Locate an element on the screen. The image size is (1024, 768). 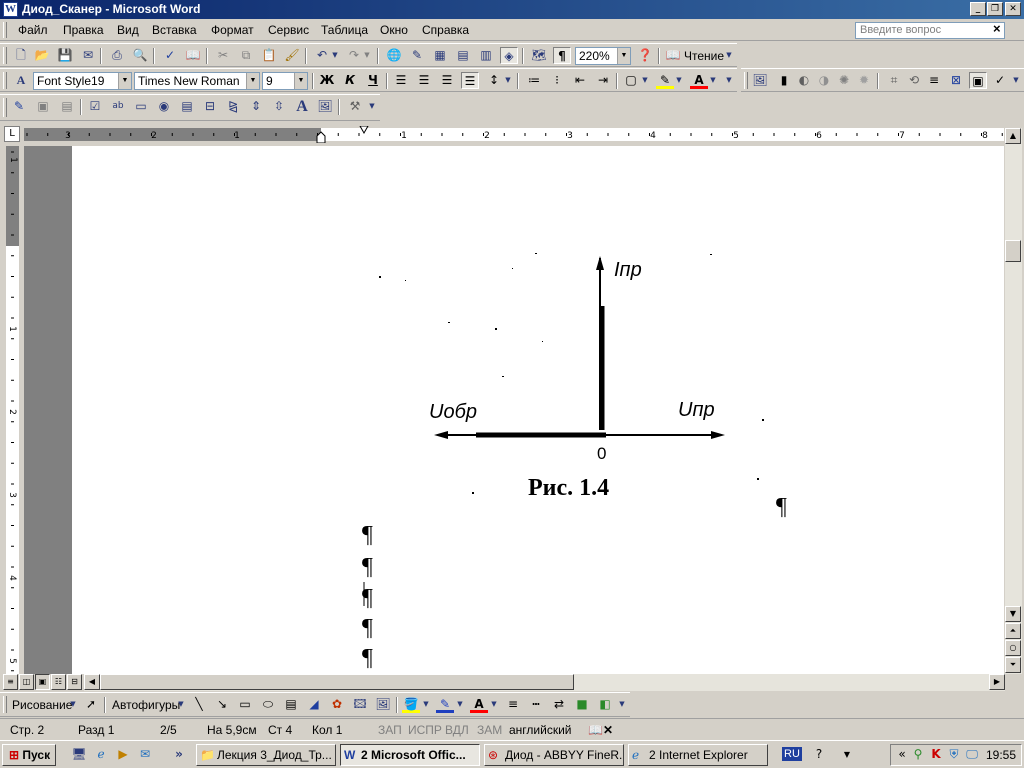
outline-view-icon: ☷ is located at coordinates (58, 682).